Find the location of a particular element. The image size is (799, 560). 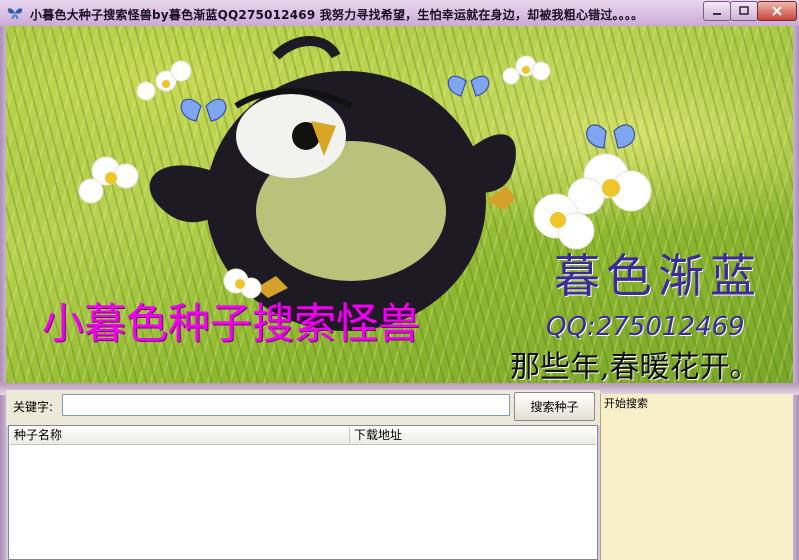

minimize-button is located at coordinates (717, 11).